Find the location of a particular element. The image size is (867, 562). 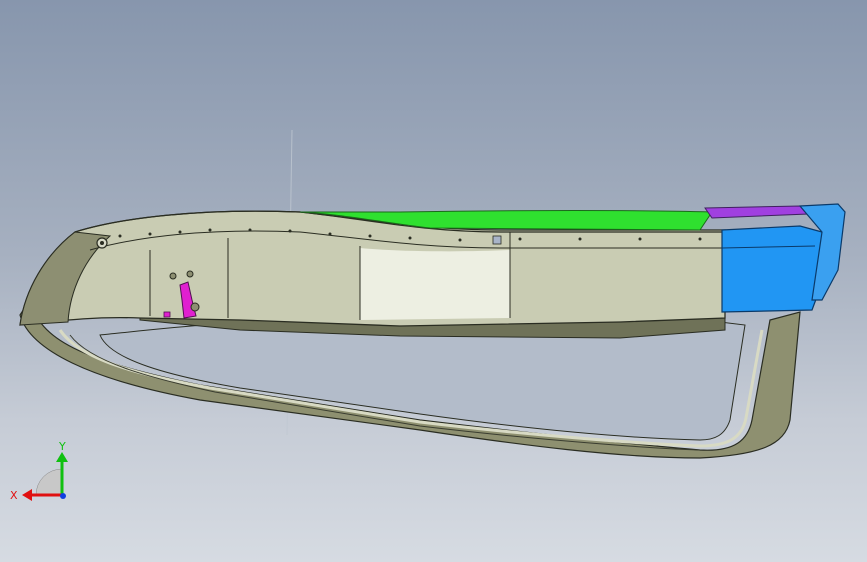

triad-plane-indicator is located at coordinates (49, 482).